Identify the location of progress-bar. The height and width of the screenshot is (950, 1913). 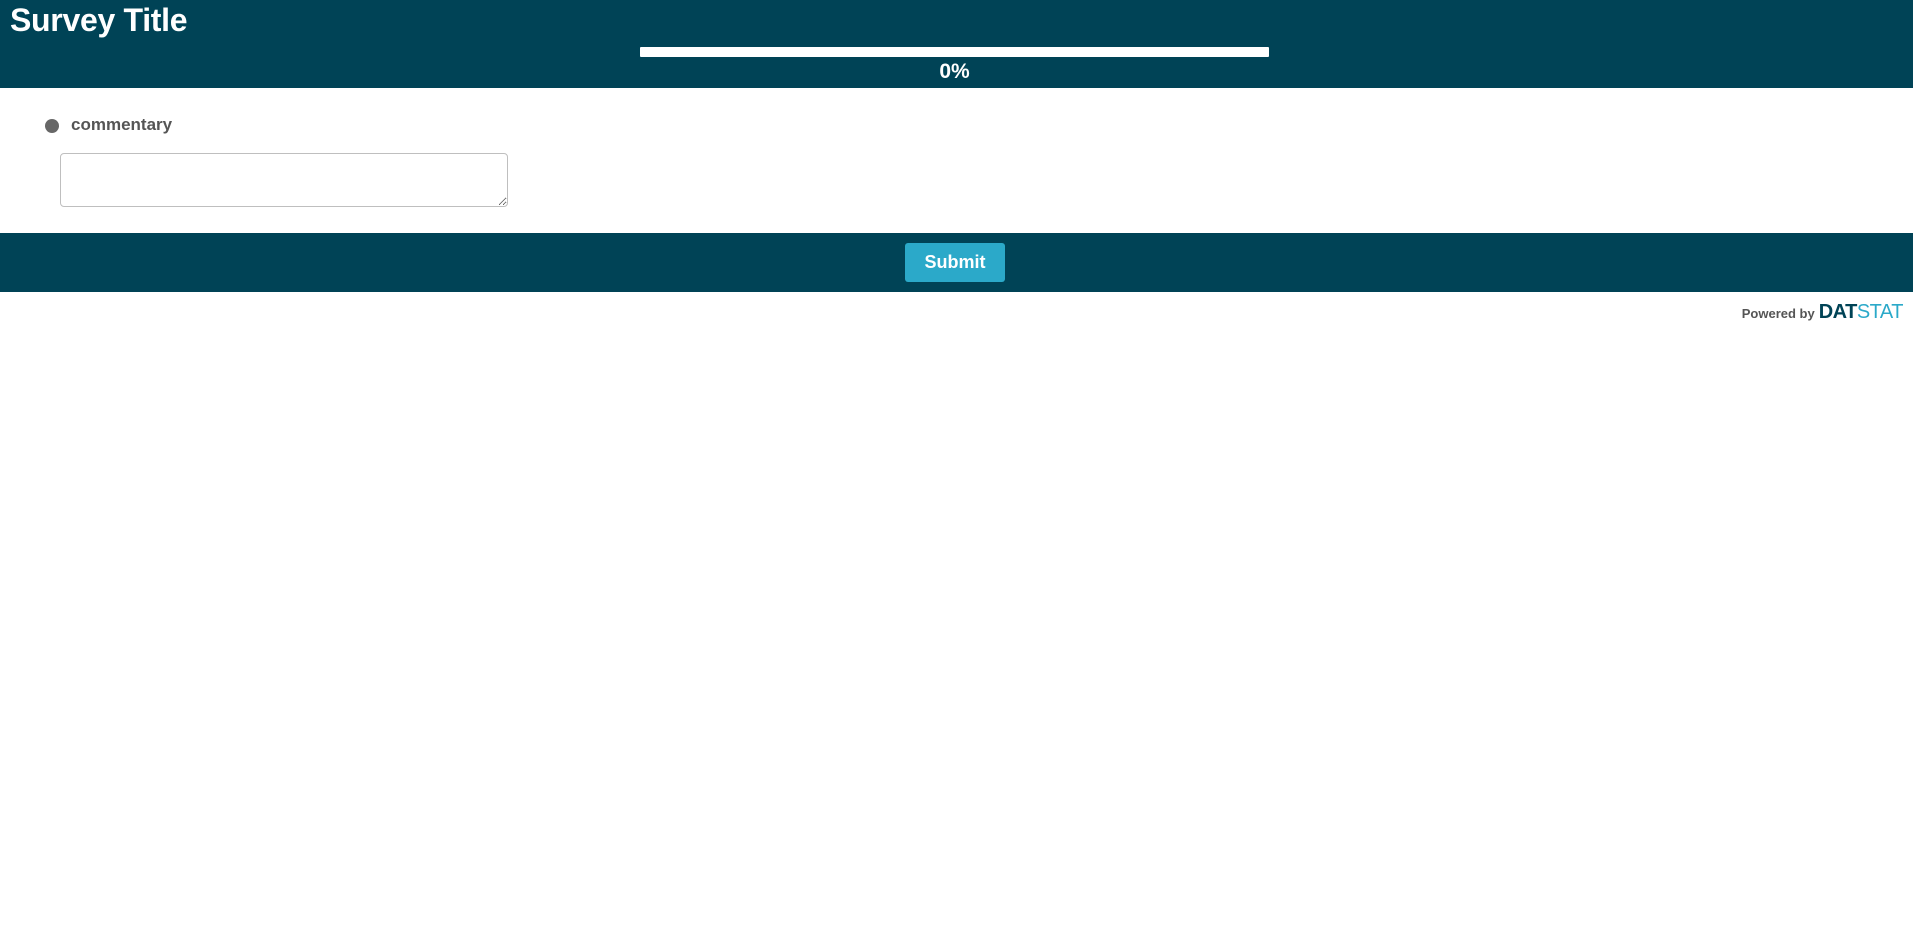
(954, 52).